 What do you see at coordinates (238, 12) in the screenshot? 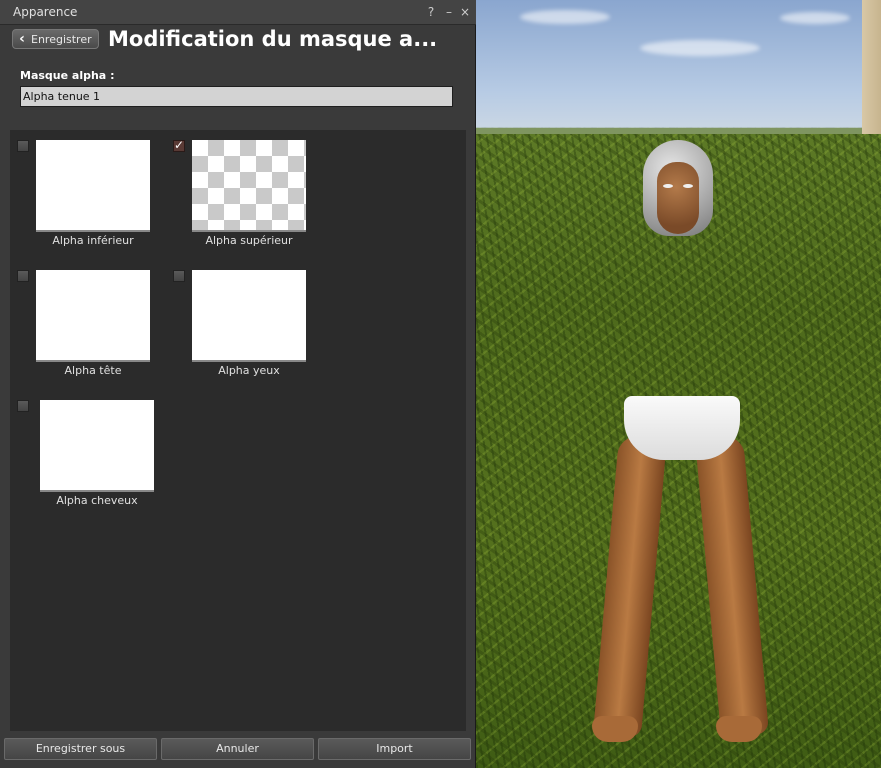
I see `title-bar: Apparence ? – ×` at bounding box center [238, 12].